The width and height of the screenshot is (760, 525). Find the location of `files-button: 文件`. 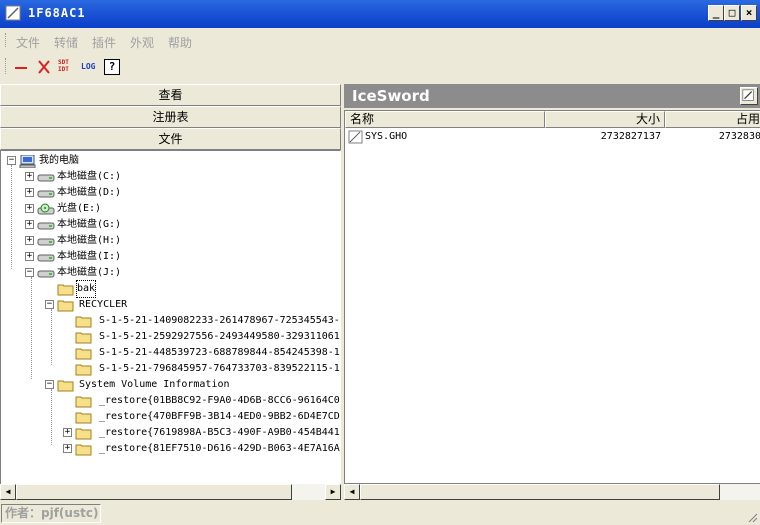

files-button: 文件 is located at coordinates (170, 139).